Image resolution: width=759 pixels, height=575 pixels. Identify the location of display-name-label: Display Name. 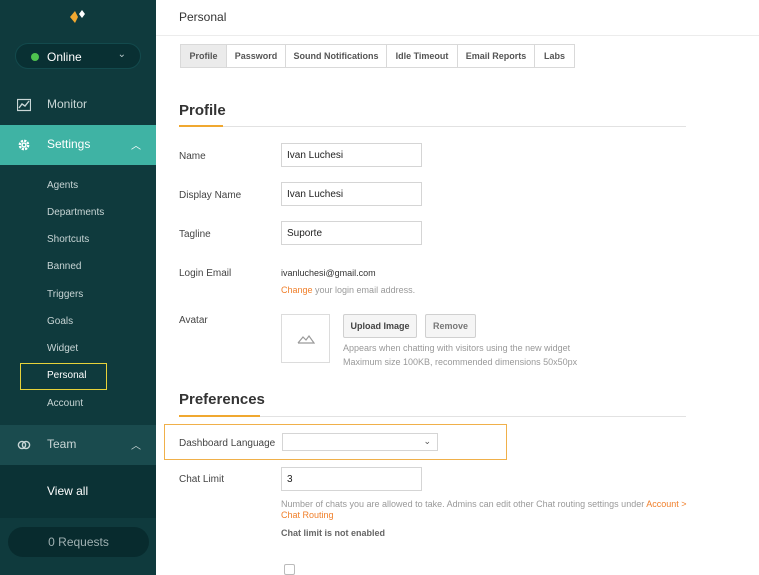
(210, 195).